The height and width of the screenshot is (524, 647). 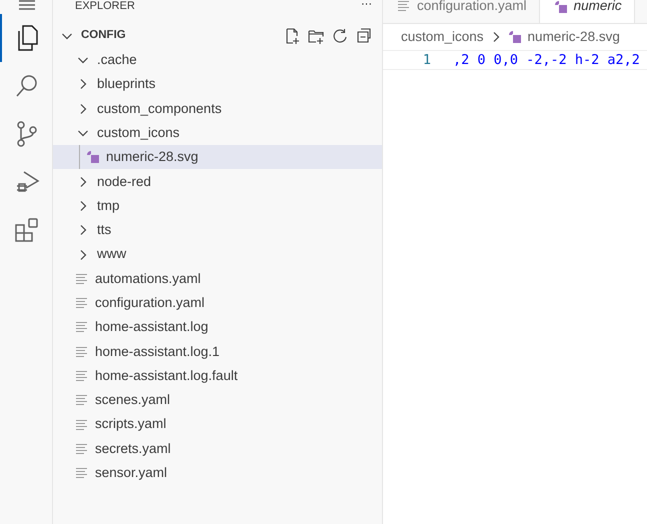 I want to click on tree-item: scenes.yaml, so click(x=217, y=400).